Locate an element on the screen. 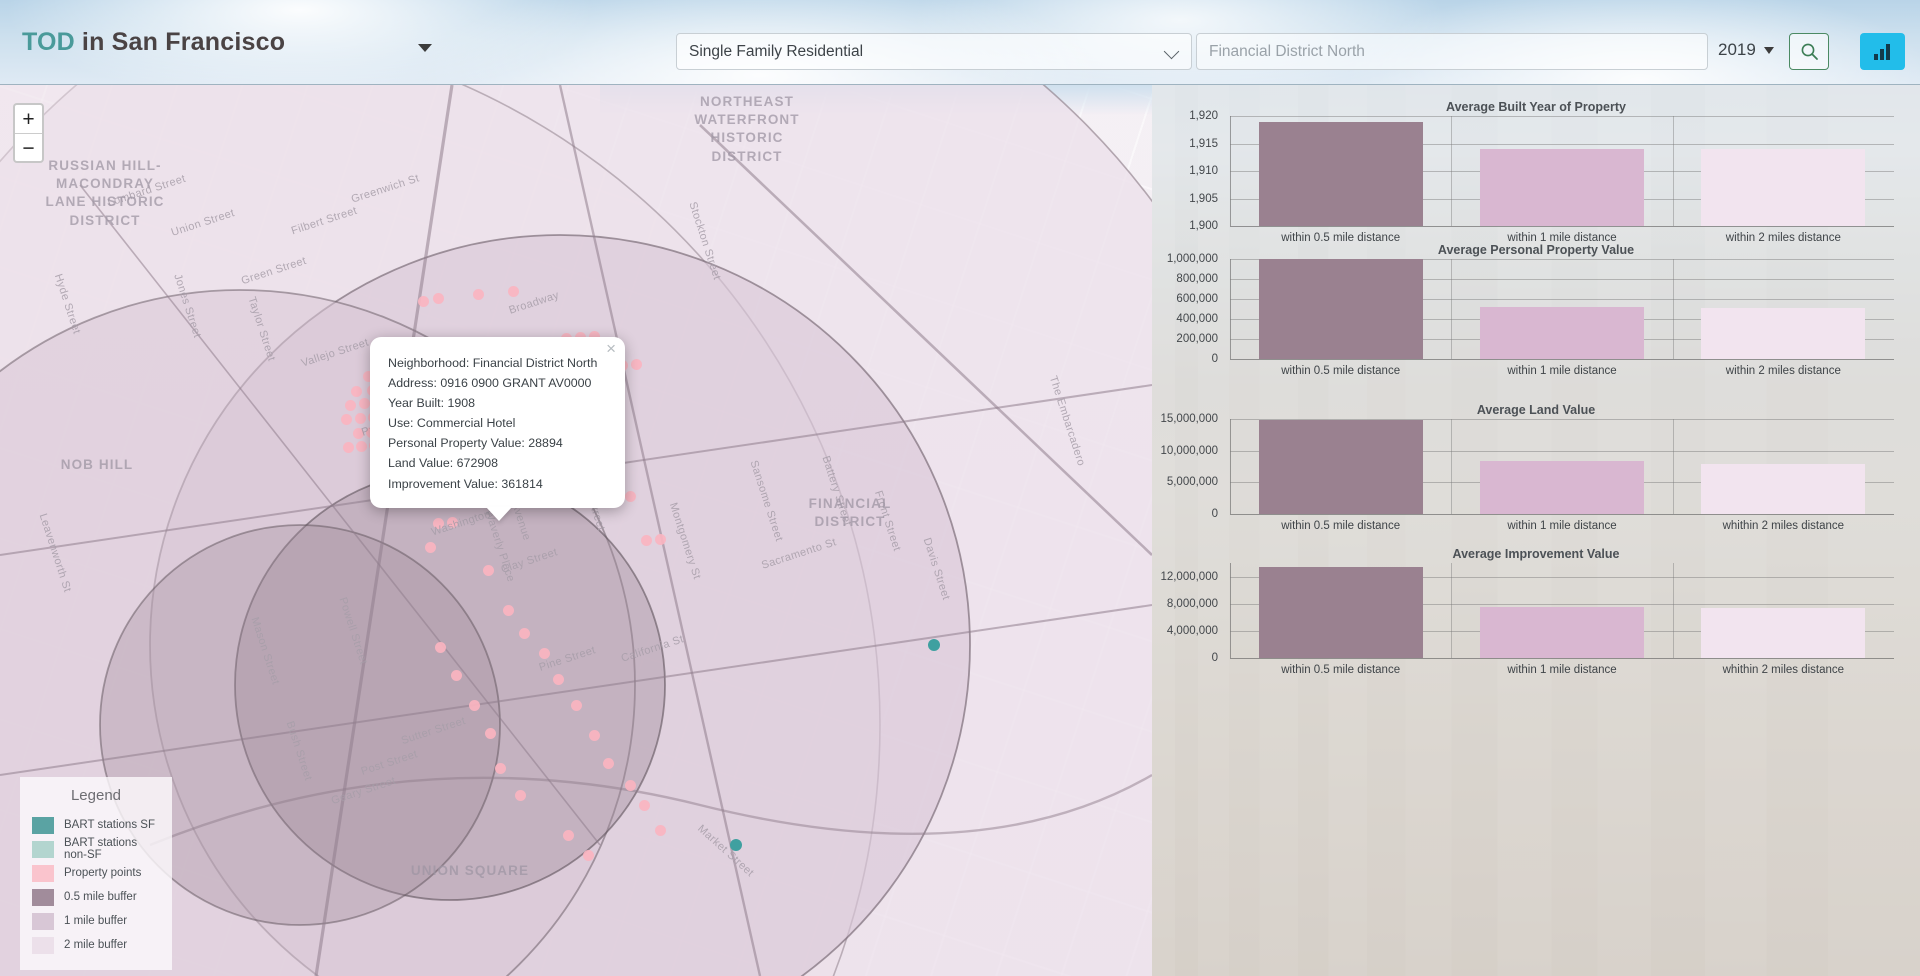  map-street-label: Lombard Street is located at coordinates (147, 191).